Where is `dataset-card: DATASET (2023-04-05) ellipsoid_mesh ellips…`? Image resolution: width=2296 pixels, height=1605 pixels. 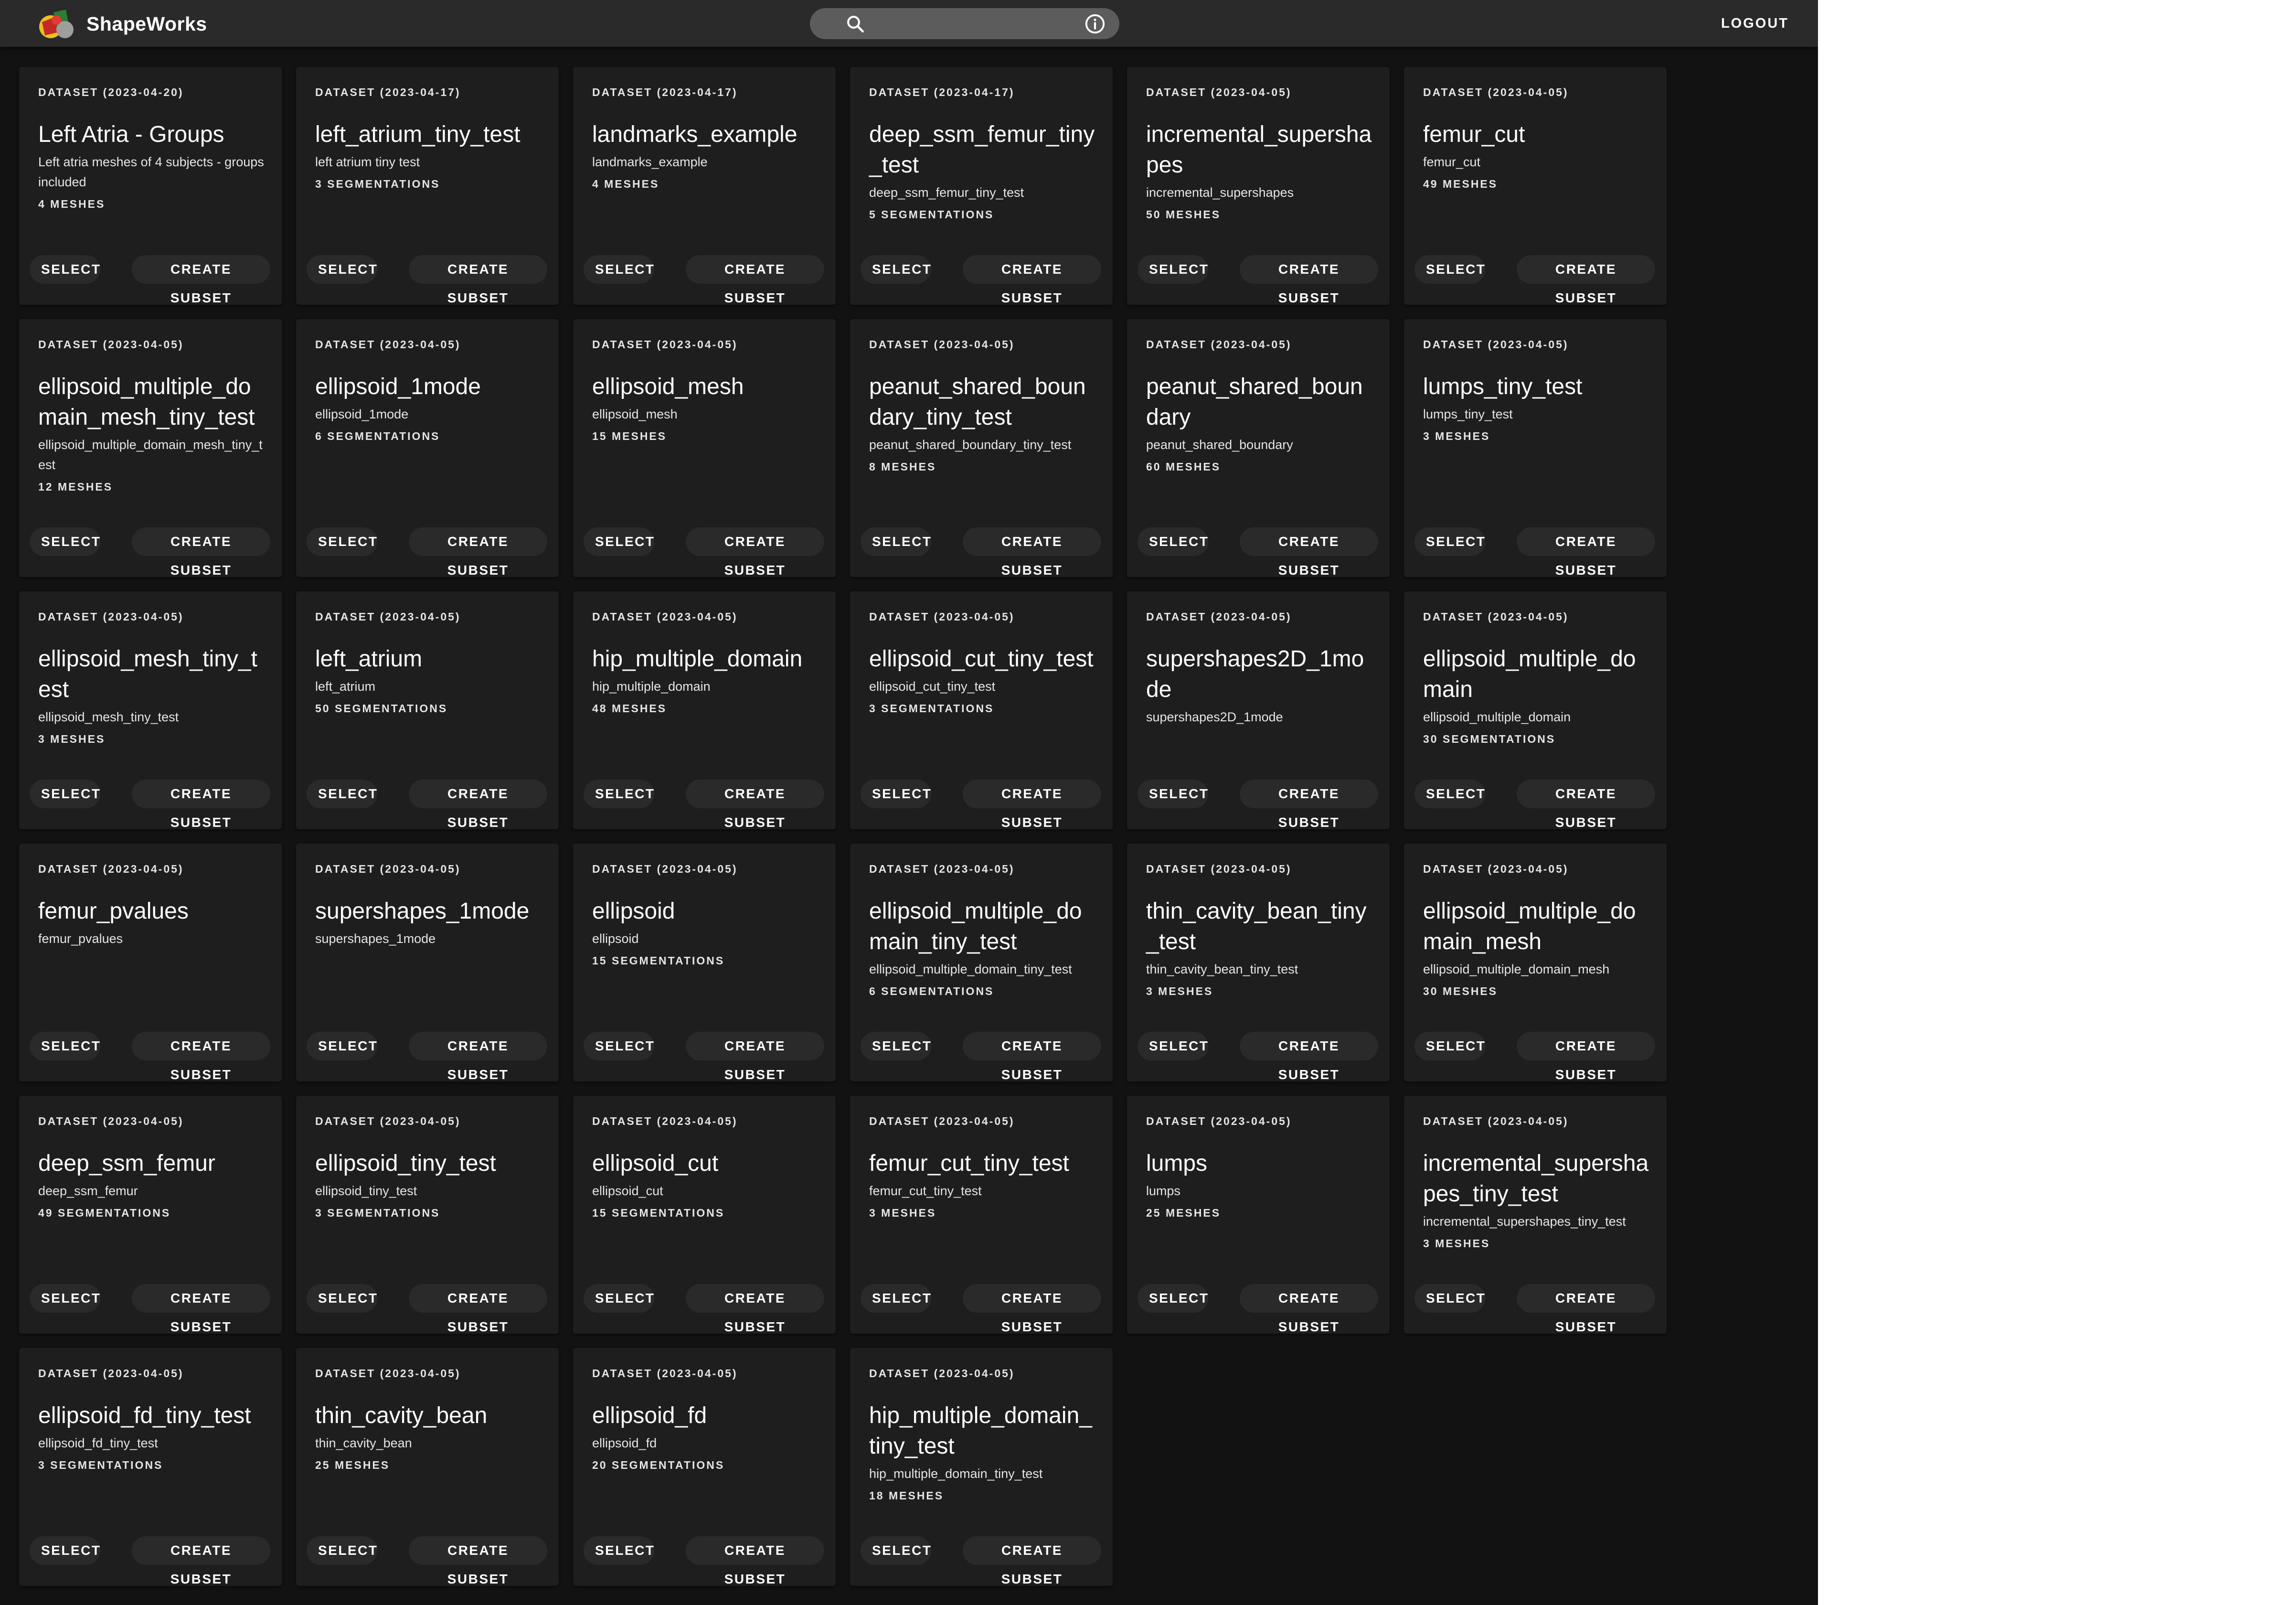
dataset-card: DATASET (2023-04-05) ellipsoid_mesh ellips… is located at coordinates (704, 448).